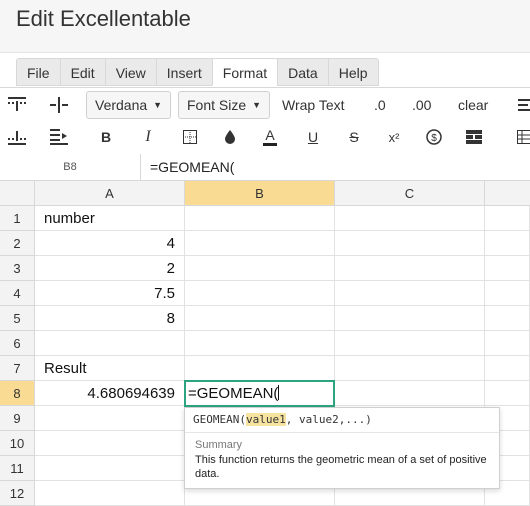 This screenshot has height=506, width=530. Describe the element at coordinates (17, 218) in the screenshot. I see `row-header-1: 1` at that location.